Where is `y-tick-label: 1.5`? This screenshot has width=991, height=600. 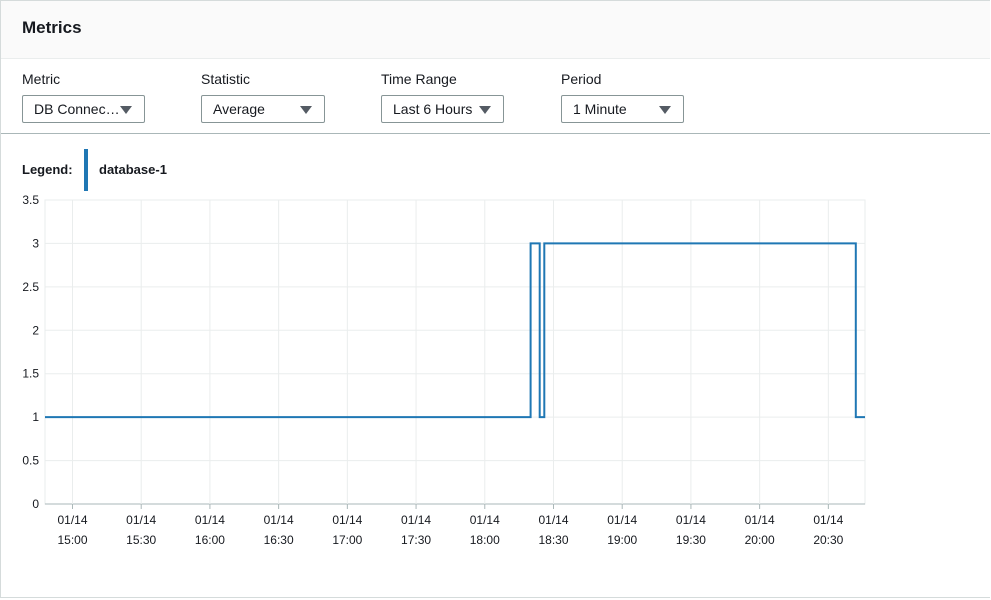 y-tick-label: 1.5 is located at coordinates (30, 374).